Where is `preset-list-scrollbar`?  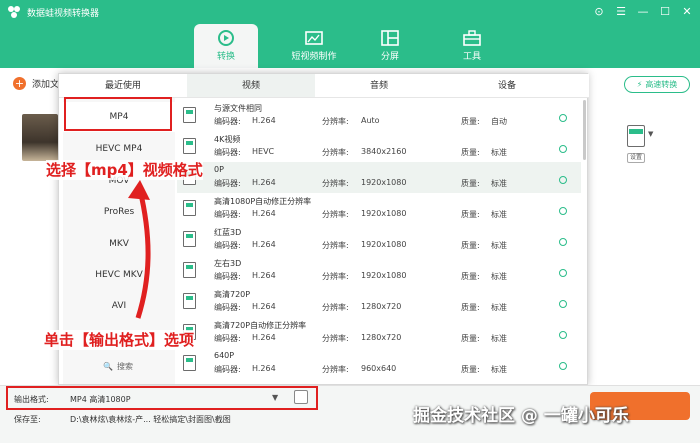 preset-list-scrollbar is located at coordinates (584, 130).